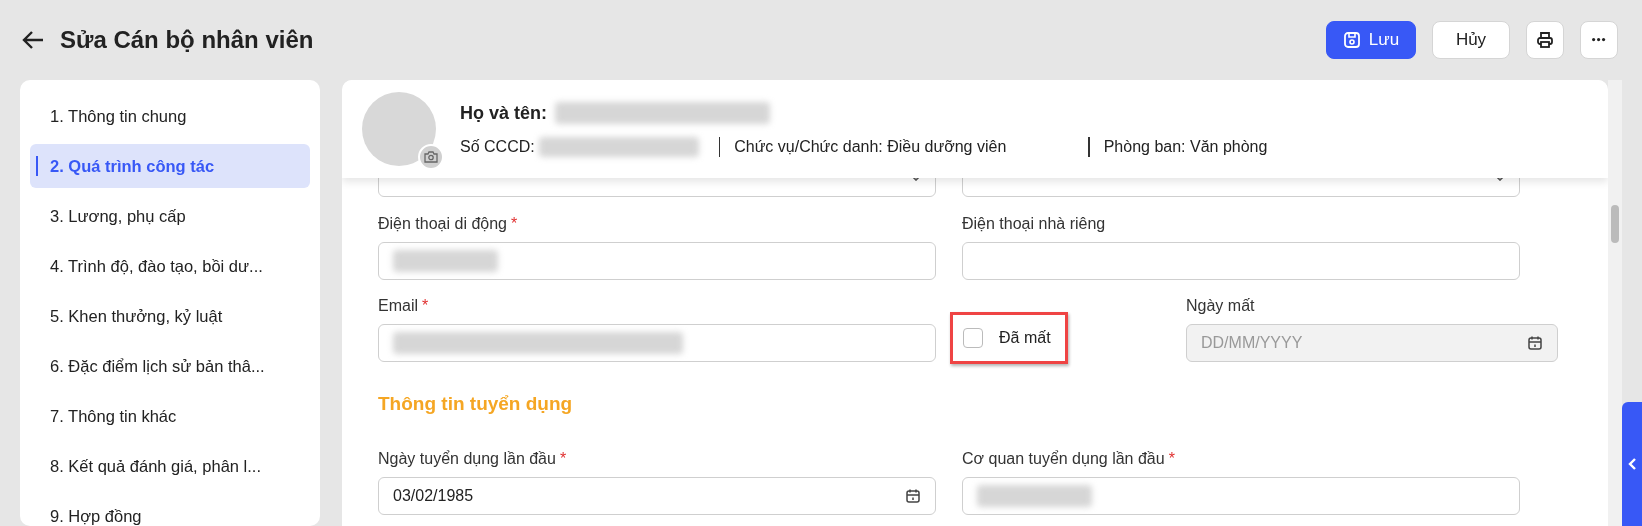 This screenshot has width=1642, height=526. I want to click on field-label: Ngày mất, so click(1221, 306).